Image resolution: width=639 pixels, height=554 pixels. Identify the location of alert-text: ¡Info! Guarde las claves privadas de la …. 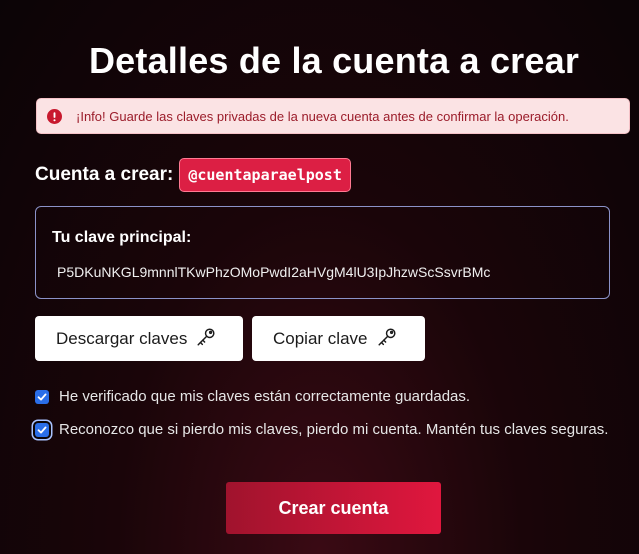
(322, 116).